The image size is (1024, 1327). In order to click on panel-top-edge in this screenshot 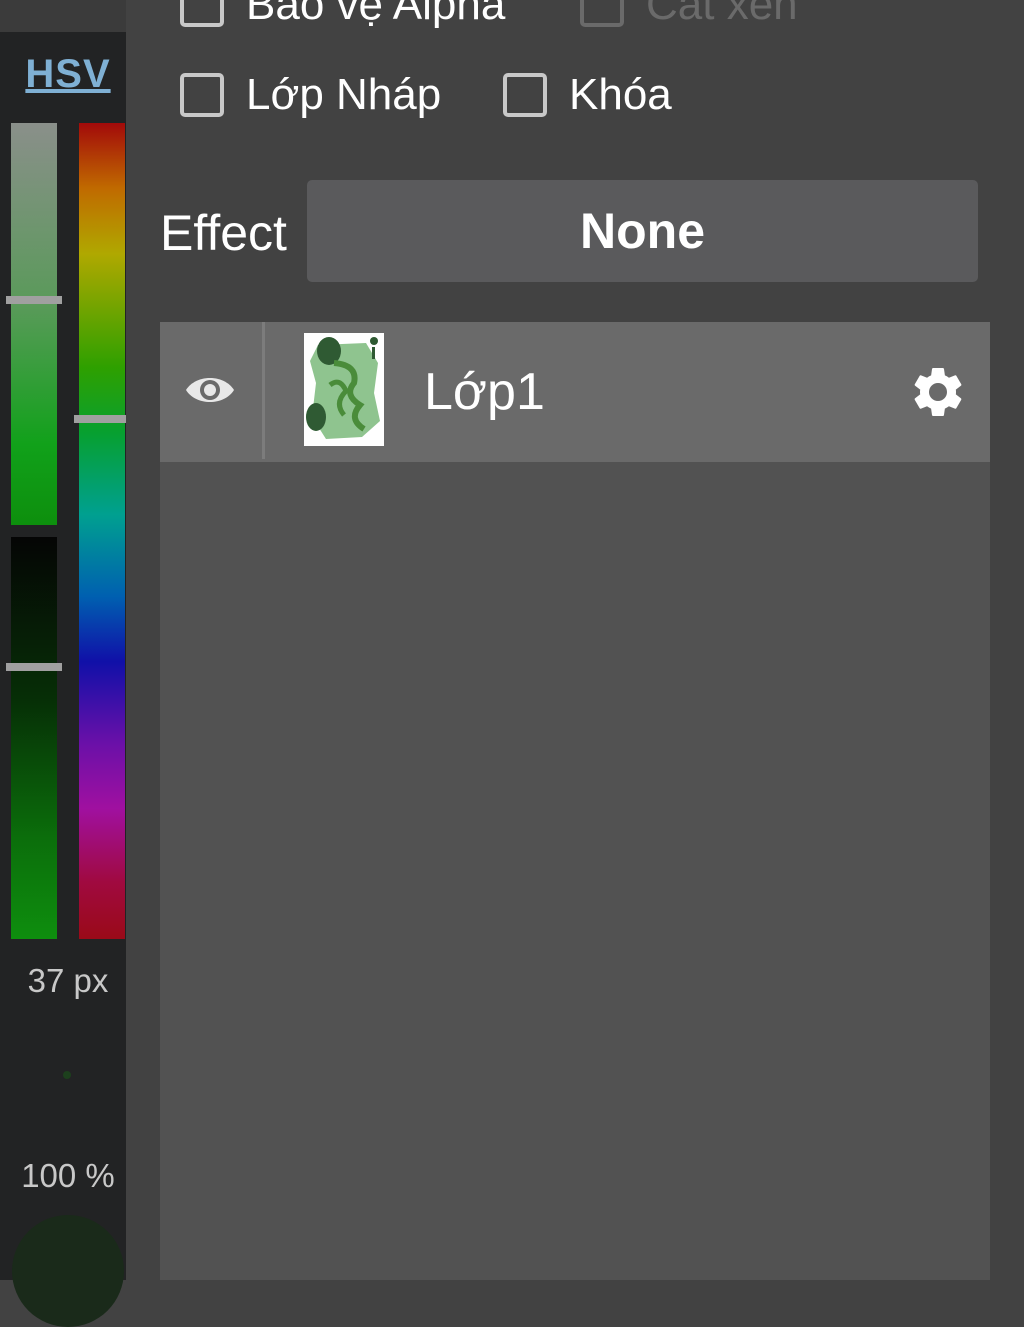, I will do `click(63, 16)`.